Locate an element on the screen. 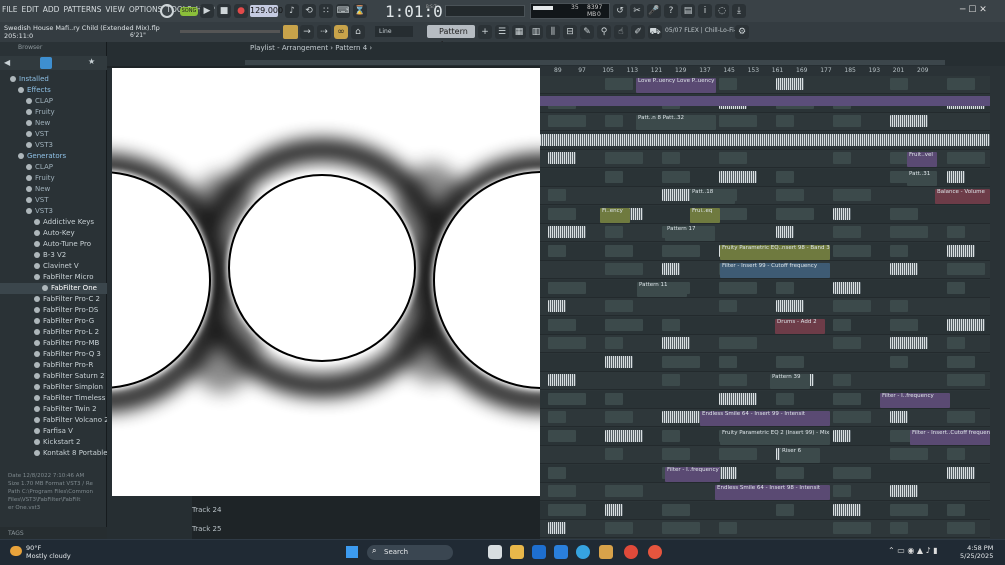 The image size is (1005, 565). piano-roll-icon: ▥ is located at coordinates (536, 32).